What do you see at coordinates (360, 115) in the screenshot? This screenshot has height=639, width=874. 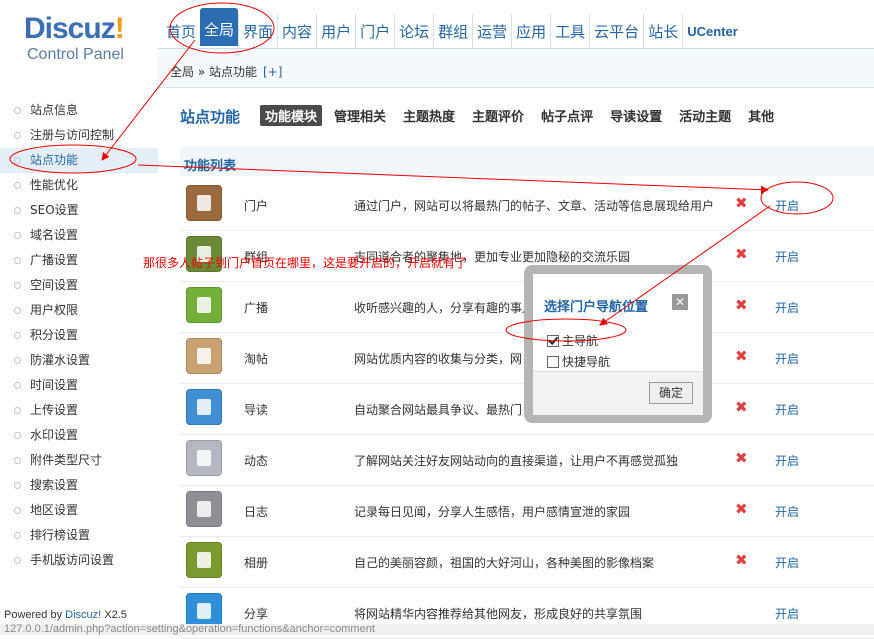 I see `section-tab-1: 管理相关` at bounding box center [360, 115].